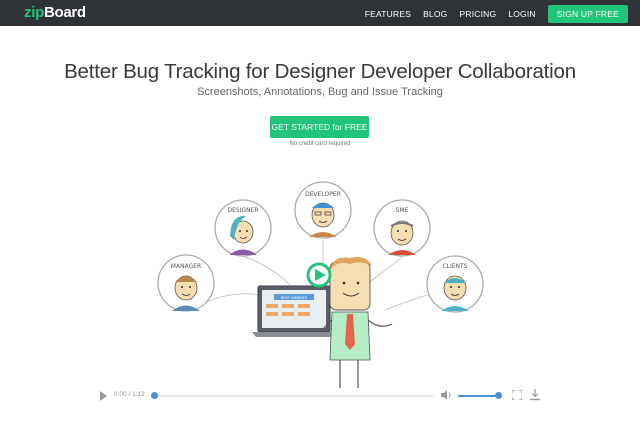 This screenshot has height=426, width=640. I want to click on no-credit-card-note: No credit card required, so click(320, 144).